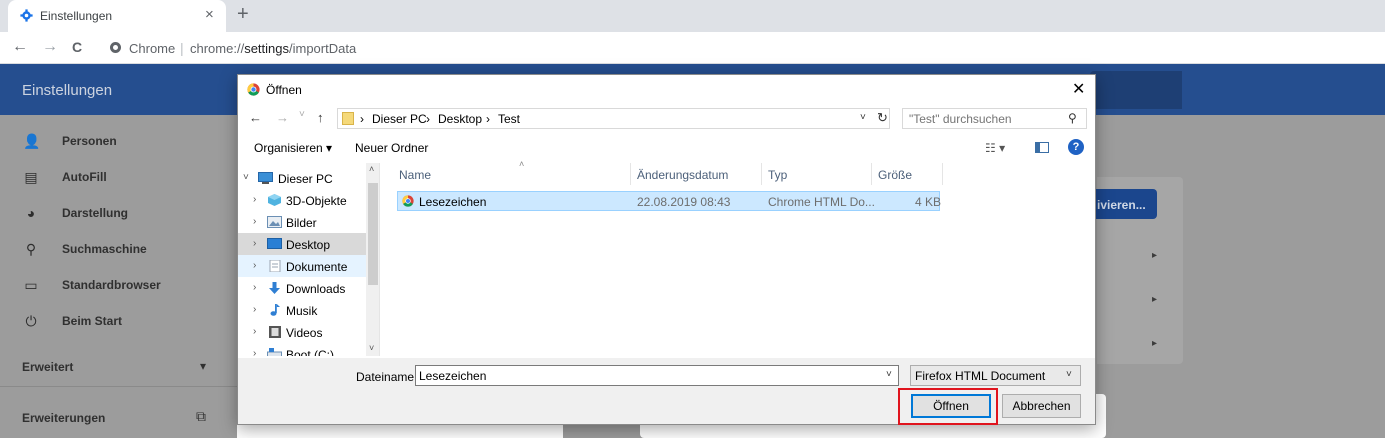 Image resolution: width=1385 pixels, height=438 pixels. Describe the element at coordinates (512, 172) in the screenshot. I see `column-header-name: Name ˄` at that location.